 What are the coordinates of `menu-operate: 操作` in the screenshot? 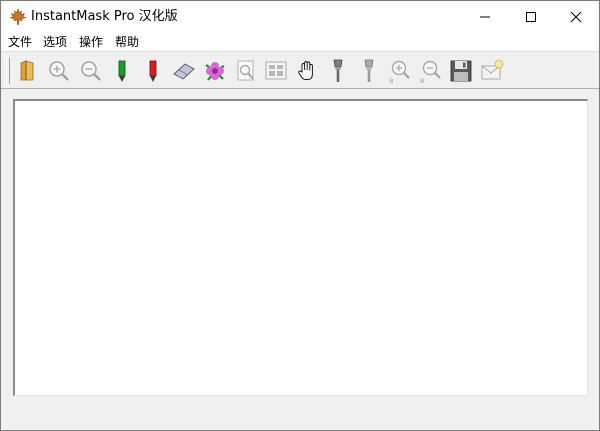 It's located at (91, 42).